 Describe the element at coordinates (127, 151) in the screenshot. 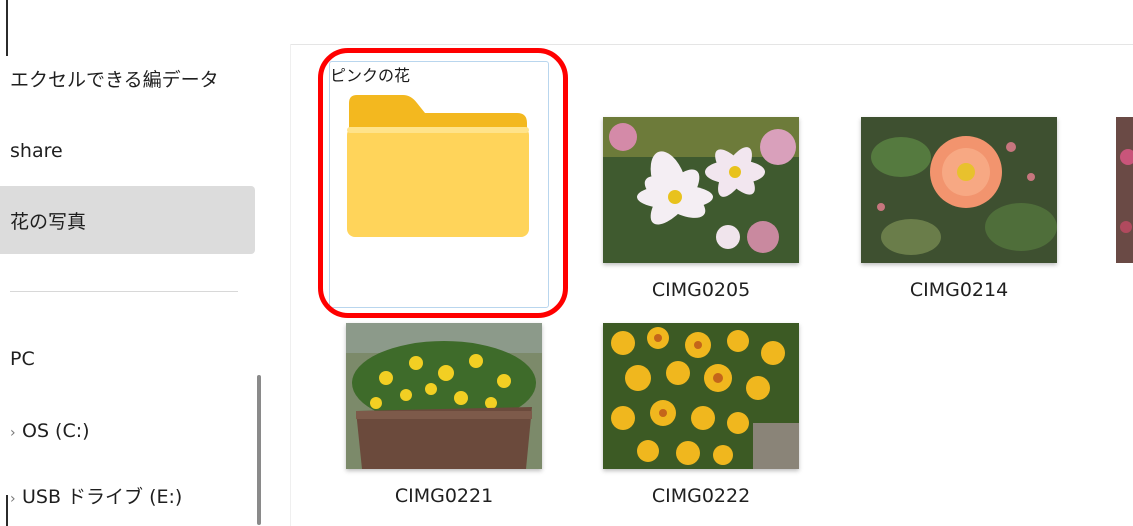

I see `nav-item-share: share` at that location.